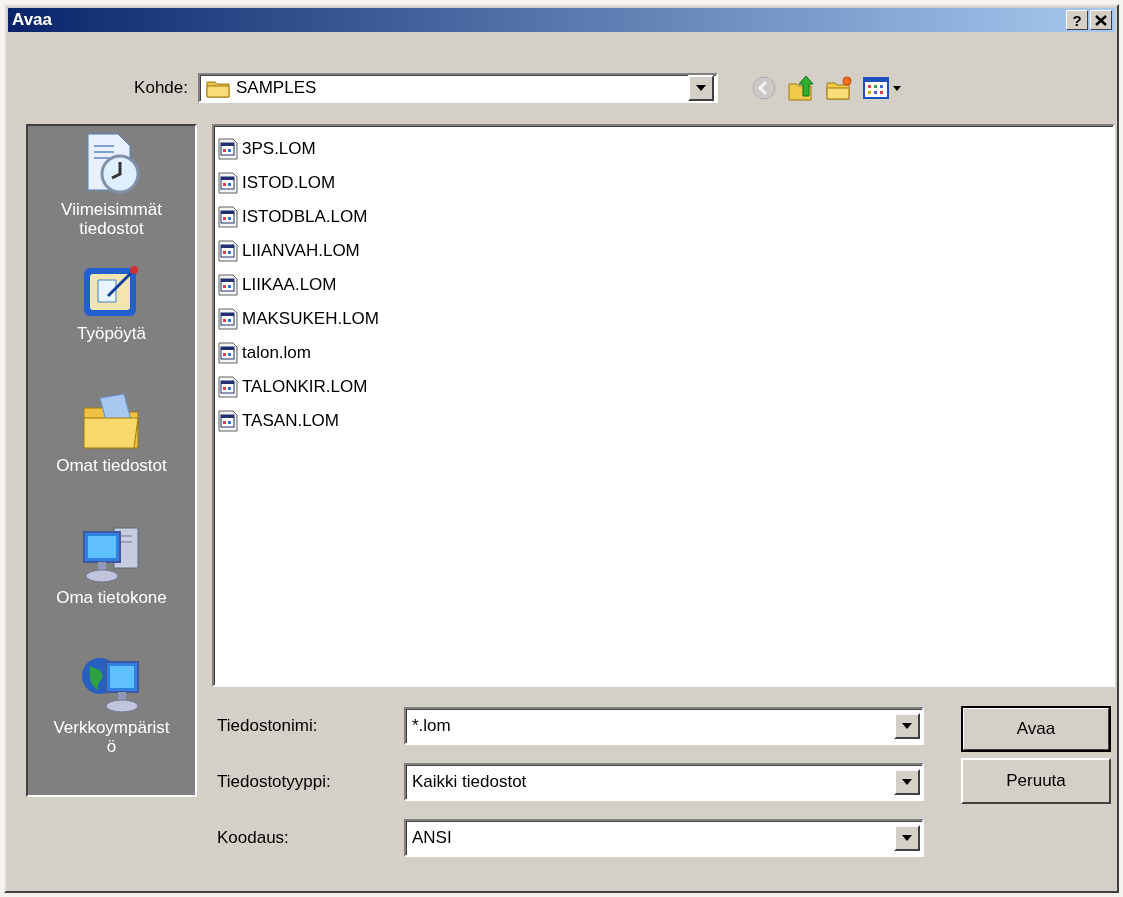 The width and height of the screenshot is (1123, 897). Describe the element at coordinates (664, 782) in the screenshot. I see `file-type-dropdown: Kaikki tiedostot` at that location.